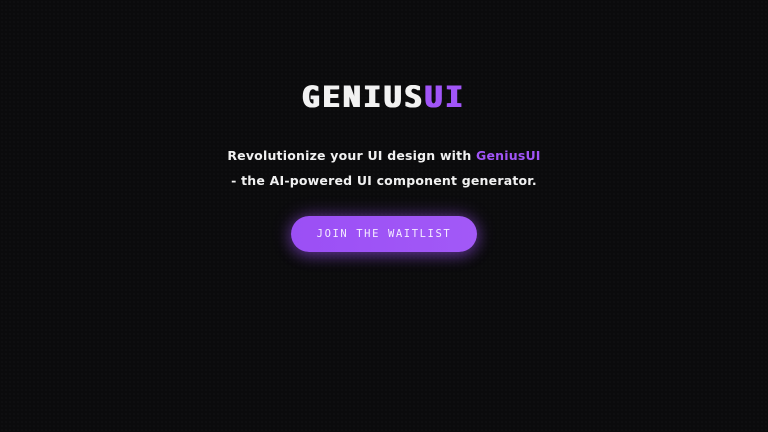 This screenshot has height=432, width=768. I want to click on join-waitlist-button: JOIN THE WAITLIST, so click(384, 234).